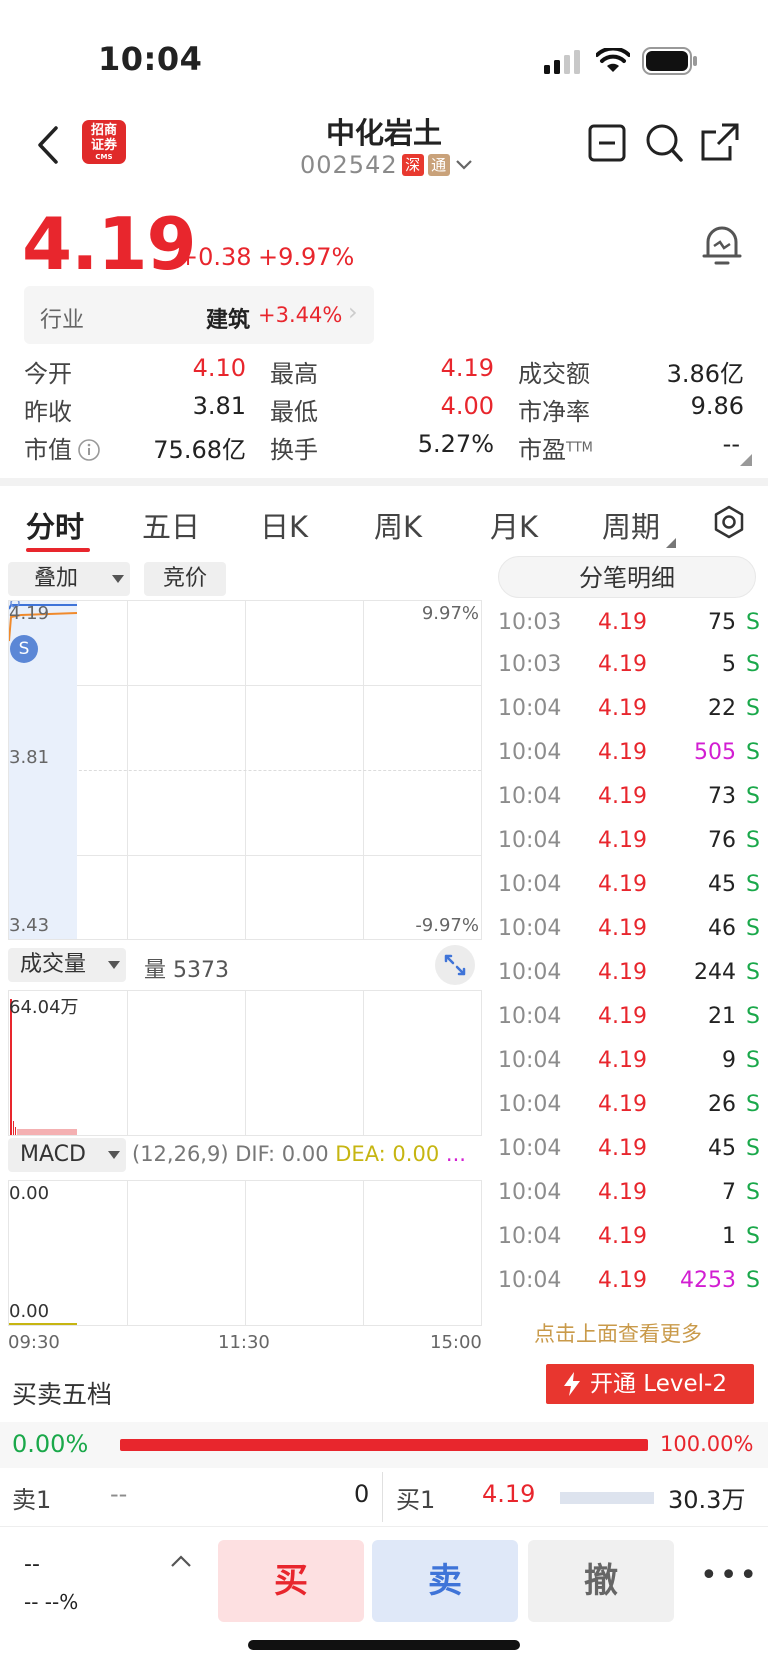 The height and width of the screenshot is (1670, 768). Describe the element at coordinates (601, 1581) in the screenshot. I see `cancel-order-button: 撤` at that location.